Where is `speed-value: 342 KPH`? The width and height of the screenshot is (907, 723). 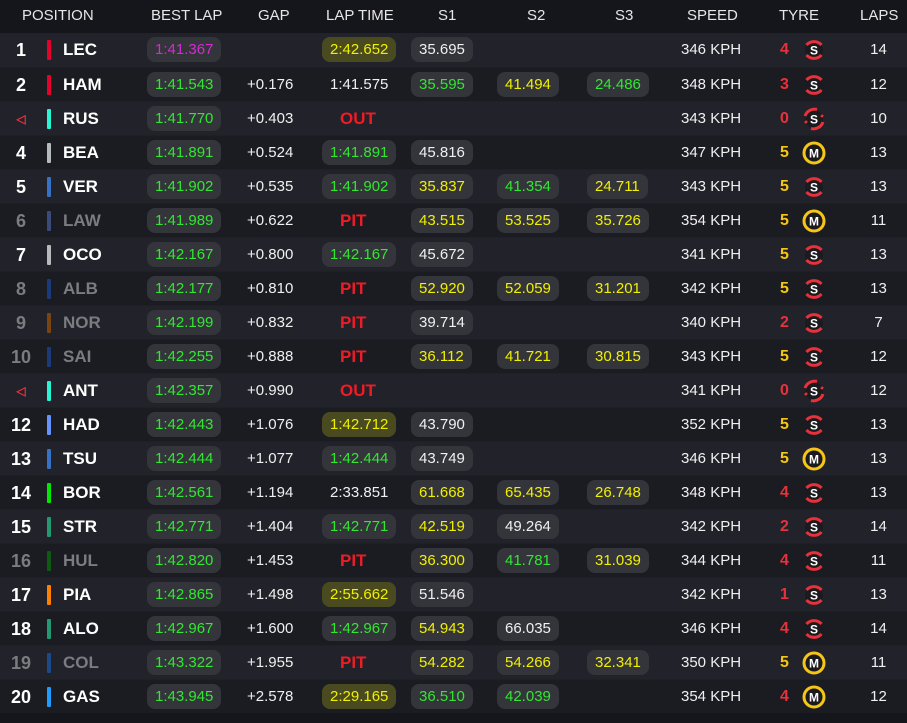
speed-value: 342 KPH is located at coordinates (711, 288).